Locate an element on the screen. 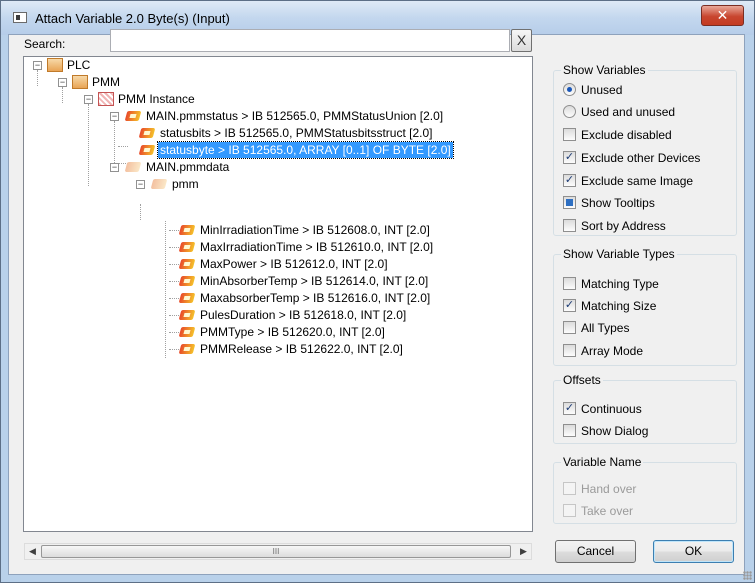 The height and width of the screenshot is (583, 755). tree-label: MaxabsorberTemp > IB 512616.0, INT [2.0] is located at coordinates (315, 298).